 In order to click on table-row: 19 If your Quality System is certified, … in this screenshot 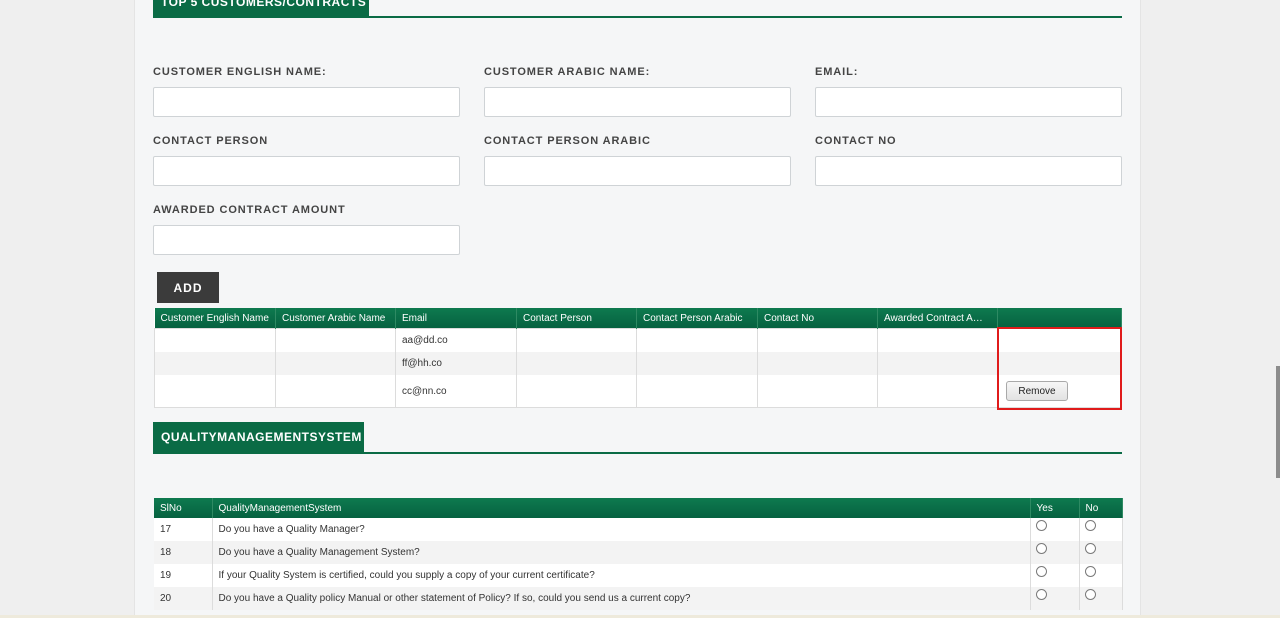, I will do `click(638, 575)`.